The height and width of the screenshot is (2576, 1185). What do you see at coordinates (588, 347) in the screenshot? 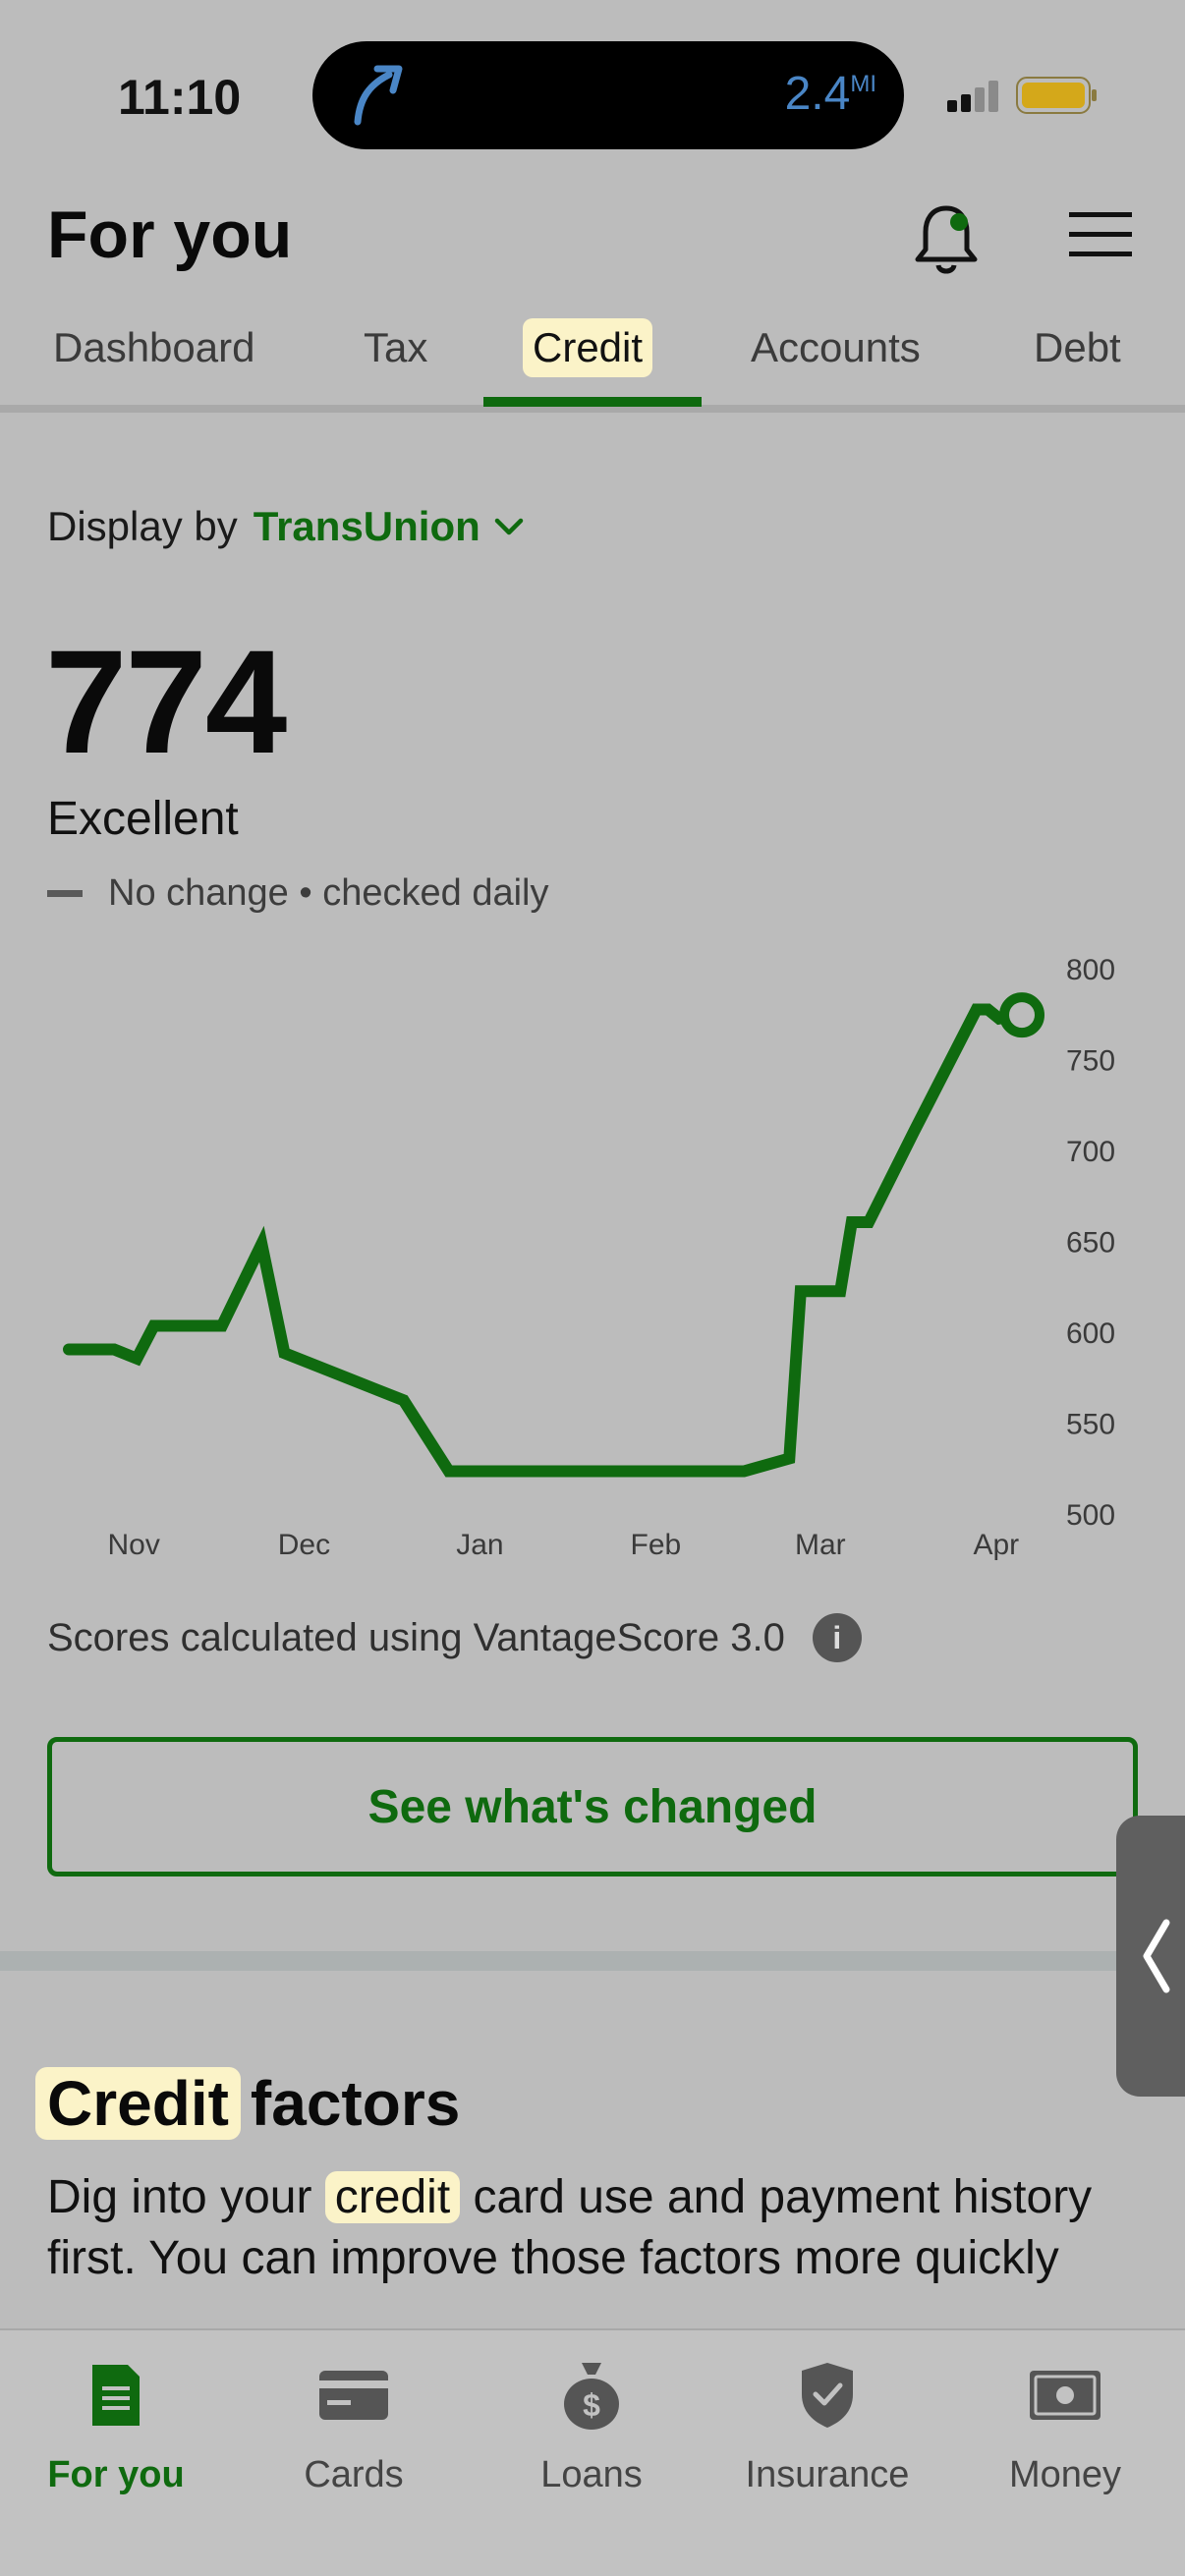
I see `tab-credit: Credit` at bounding box center [588, 347].